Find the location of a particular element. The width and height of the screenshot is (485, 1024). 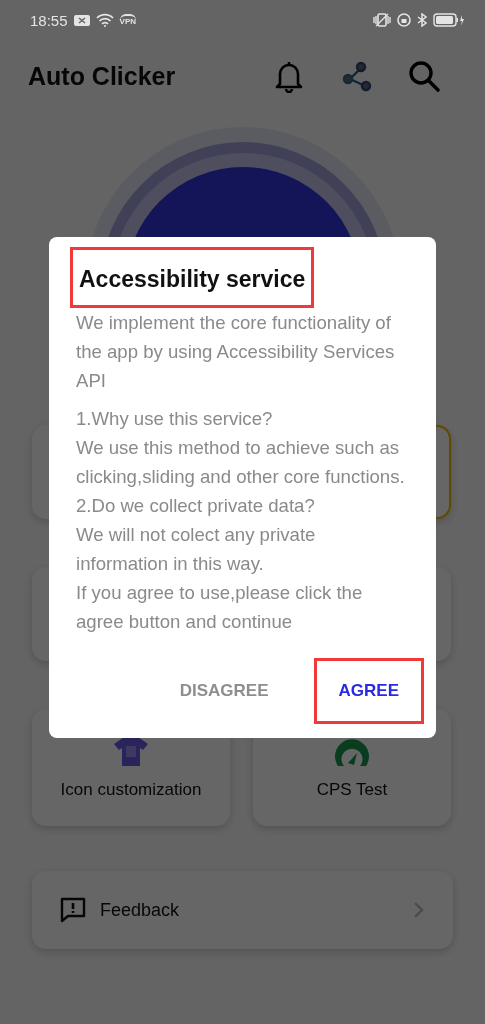

bell-icon is located at coordinates (289, 76).